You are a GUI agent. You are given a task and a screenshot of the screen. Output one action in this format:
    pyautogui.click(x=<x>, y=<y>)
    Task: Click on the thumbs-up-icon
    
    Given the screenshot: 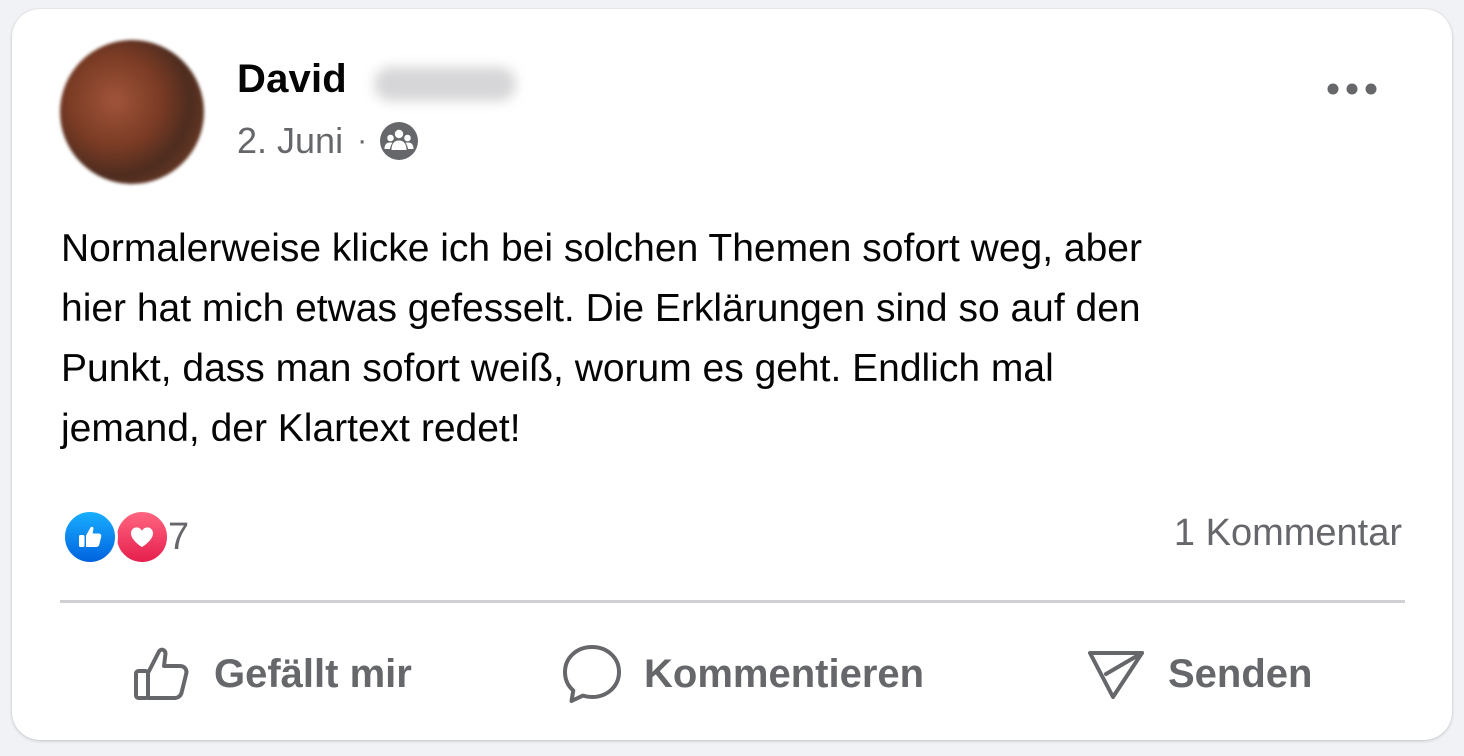 What is the action you would take?
    pyautogui.click(x=161, y=673)
    